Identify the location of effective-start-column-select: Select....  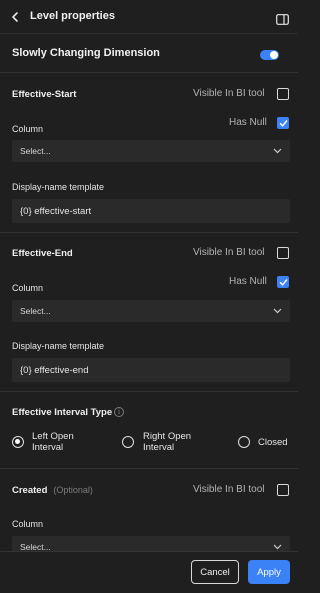
(151, 151).